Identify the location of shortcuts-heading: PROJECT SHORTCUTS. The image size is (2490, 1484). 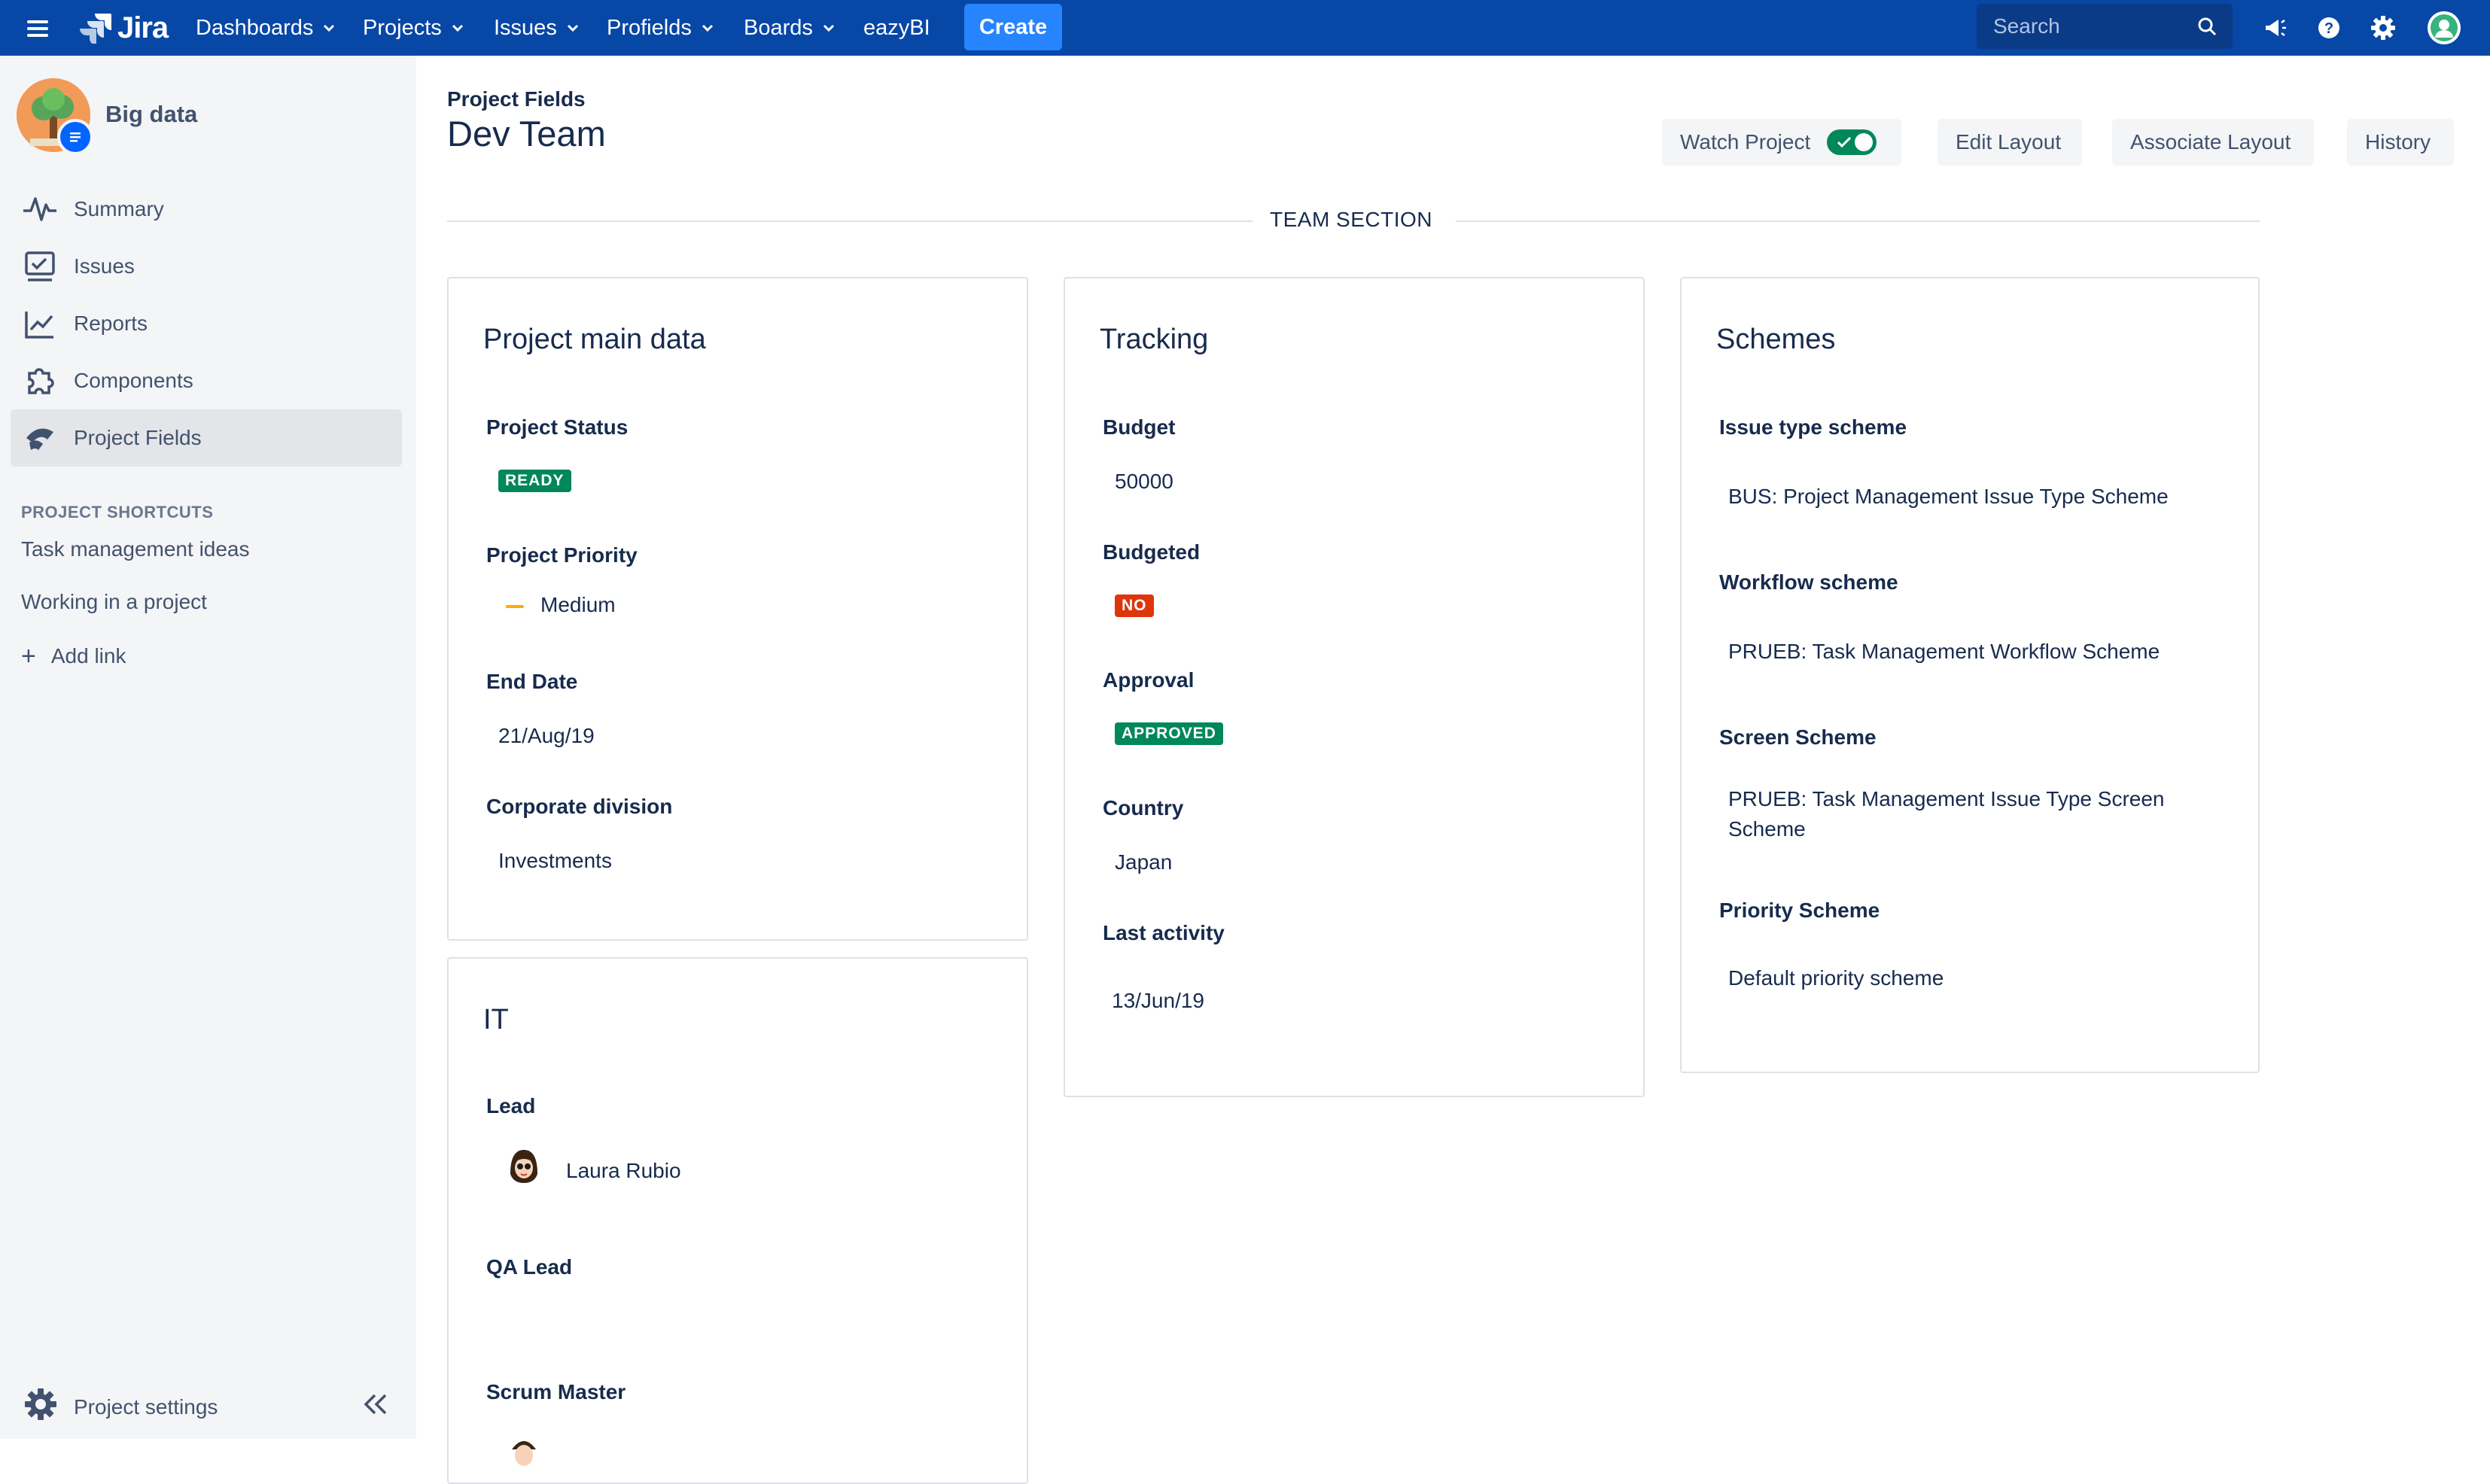
(117, 512).